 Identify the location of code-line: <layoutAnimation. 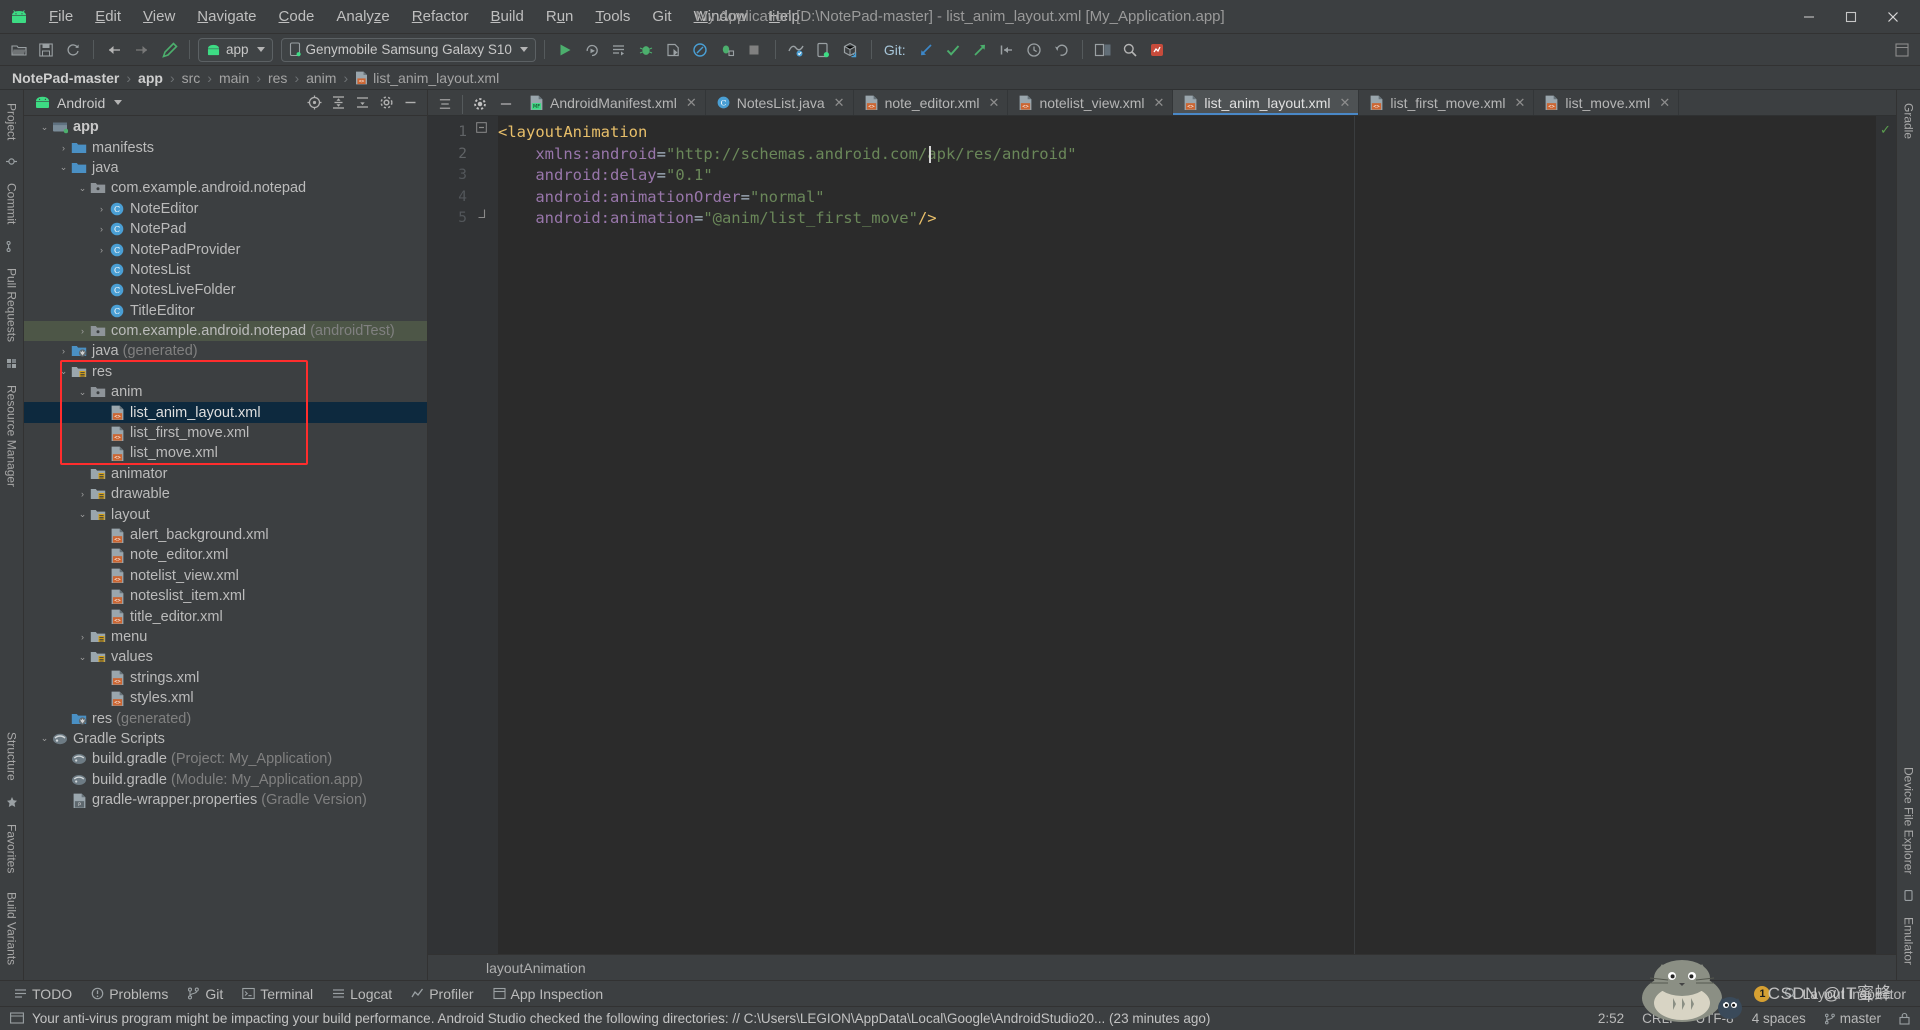
(1187, 133).